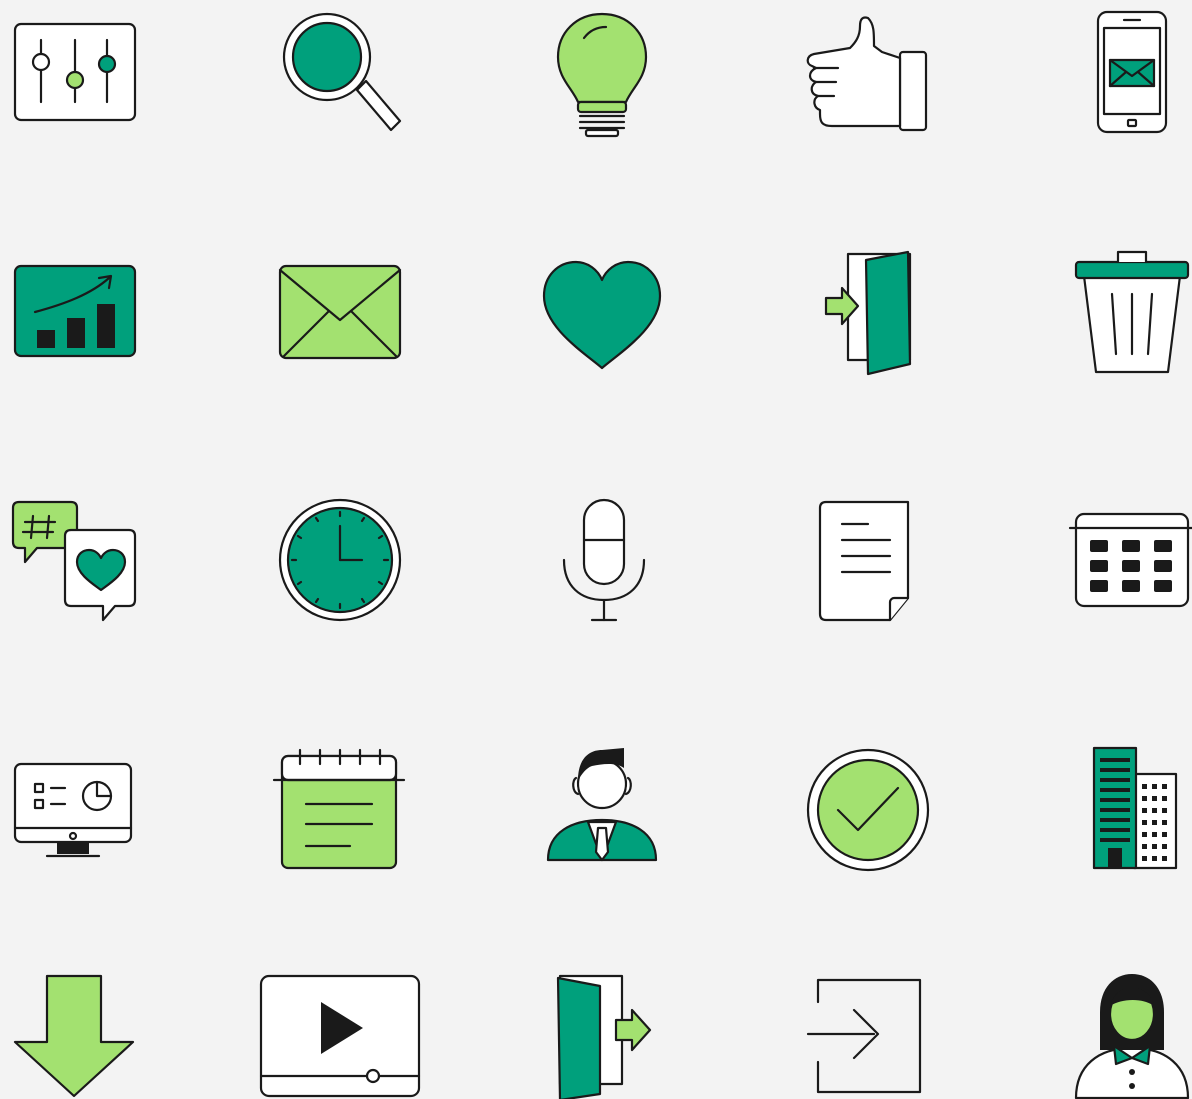  Describe the element at coordinates (75, 1030) in the screenshot. I see `download-arrow-icon` at that location.